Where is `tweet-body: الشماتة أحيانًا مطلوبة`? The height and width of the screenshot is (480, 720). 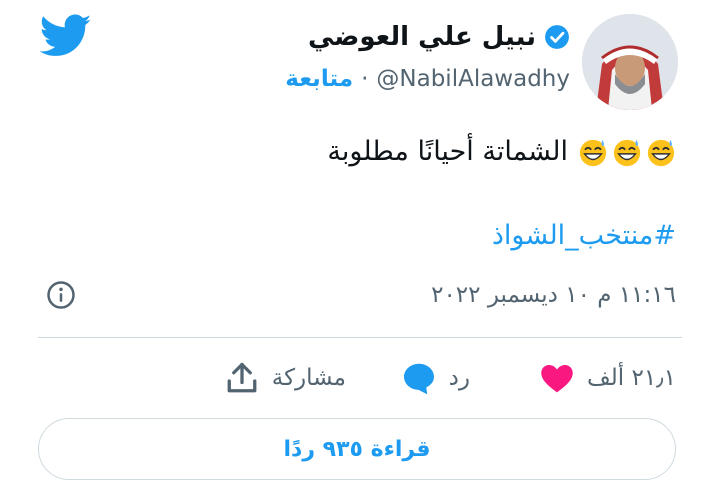 tweet-body: الشماتة أحيانًا مطلوبة is located at coordinates (501, 151).